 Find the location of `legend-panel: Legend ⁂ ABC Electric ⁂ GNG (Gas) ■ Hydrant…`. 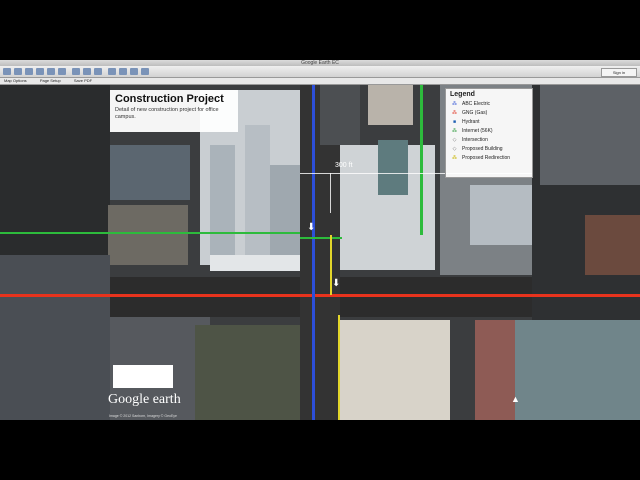

legend-panel: Legend ⁂ ABC Electric ⁂ GNG (Gas) ■ Hydrant… is located at coordinates (489, 133).